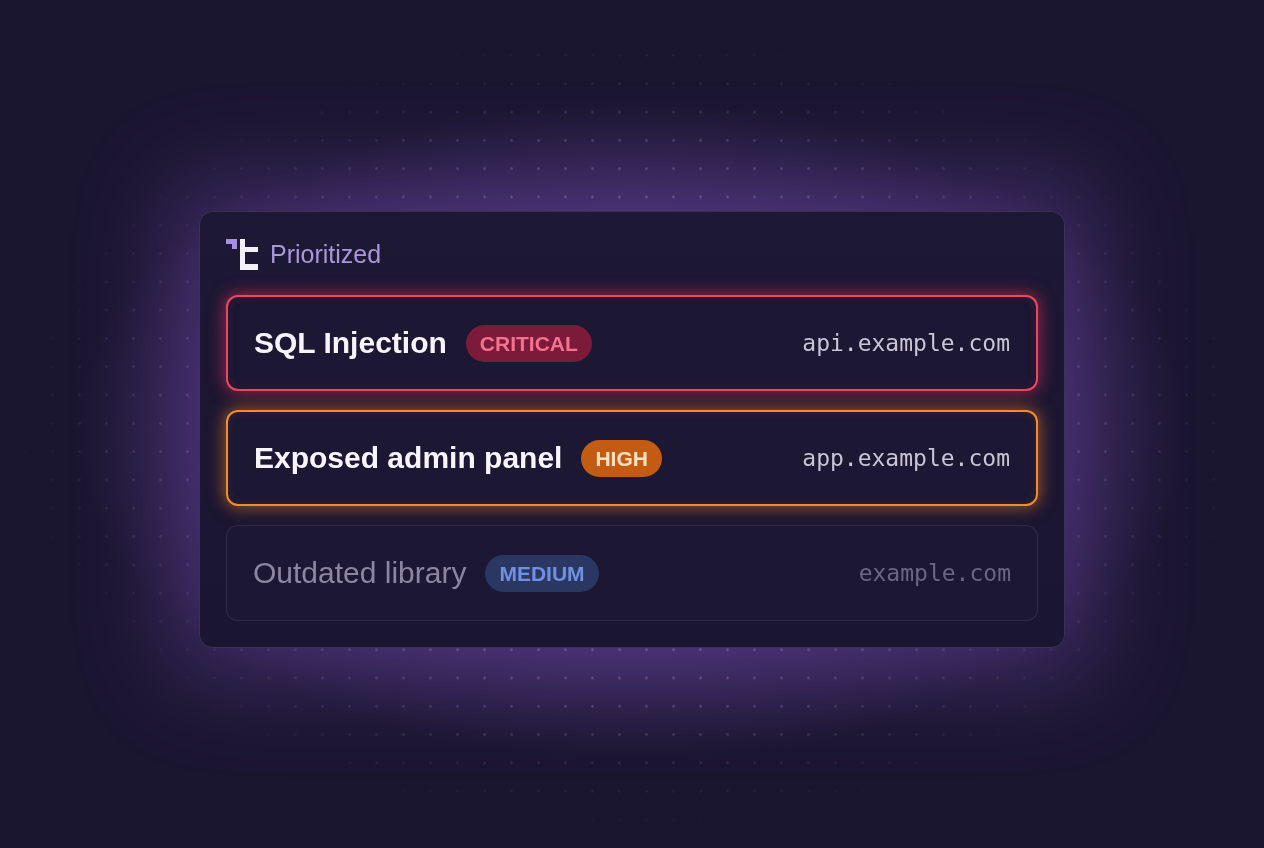 The width and height of the screenshot is (1264, 848). What do you see at coordinates (242, 254) in the screenshot?
I see `logo-icon` at bounding box center [242, 254].